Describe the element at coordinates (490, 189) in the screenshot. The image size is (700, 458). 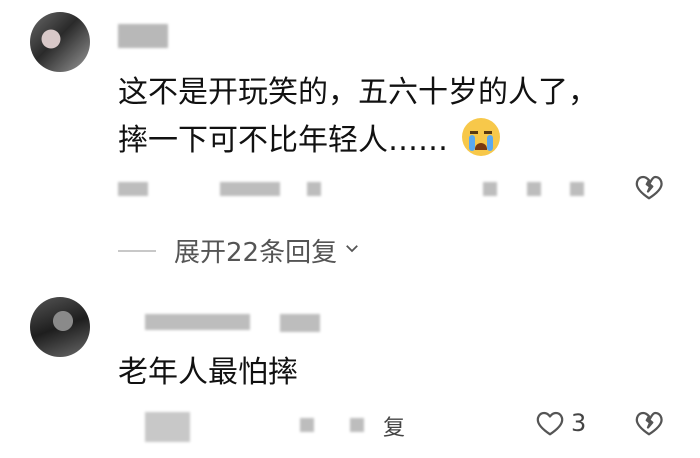
I see `reply-button-blurred` at that location.